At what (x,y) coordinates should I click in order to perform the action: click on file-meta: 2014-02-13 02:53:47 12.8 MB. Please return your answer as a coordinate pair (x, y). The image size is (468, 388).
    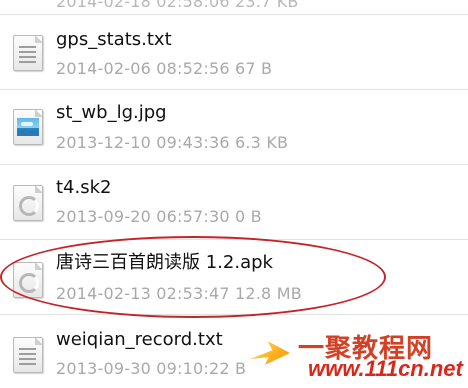
    Looking at the image, I should click on (179, 293).